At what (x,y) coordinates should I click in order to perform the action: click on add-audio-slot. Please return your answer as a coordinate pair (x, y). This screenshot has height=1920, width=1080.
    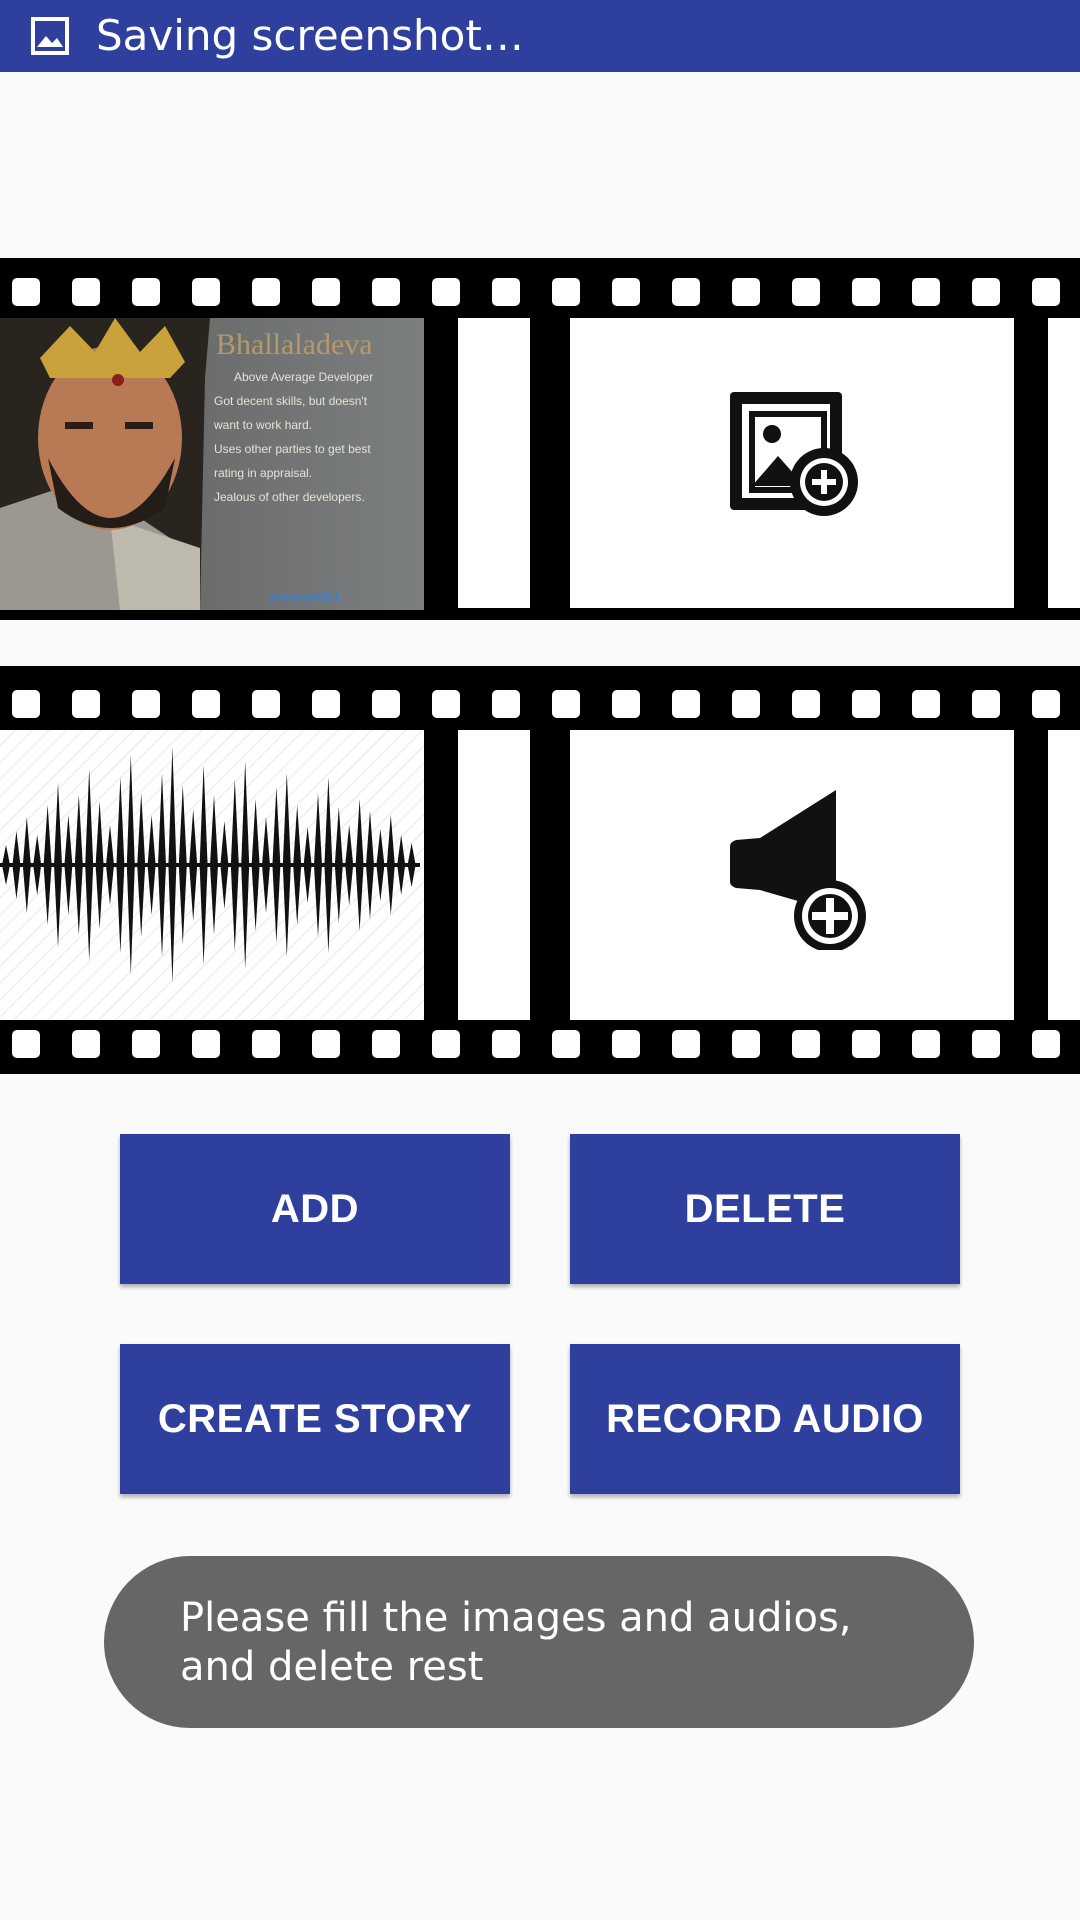
    Looking at the image, I should click on (792, 875).